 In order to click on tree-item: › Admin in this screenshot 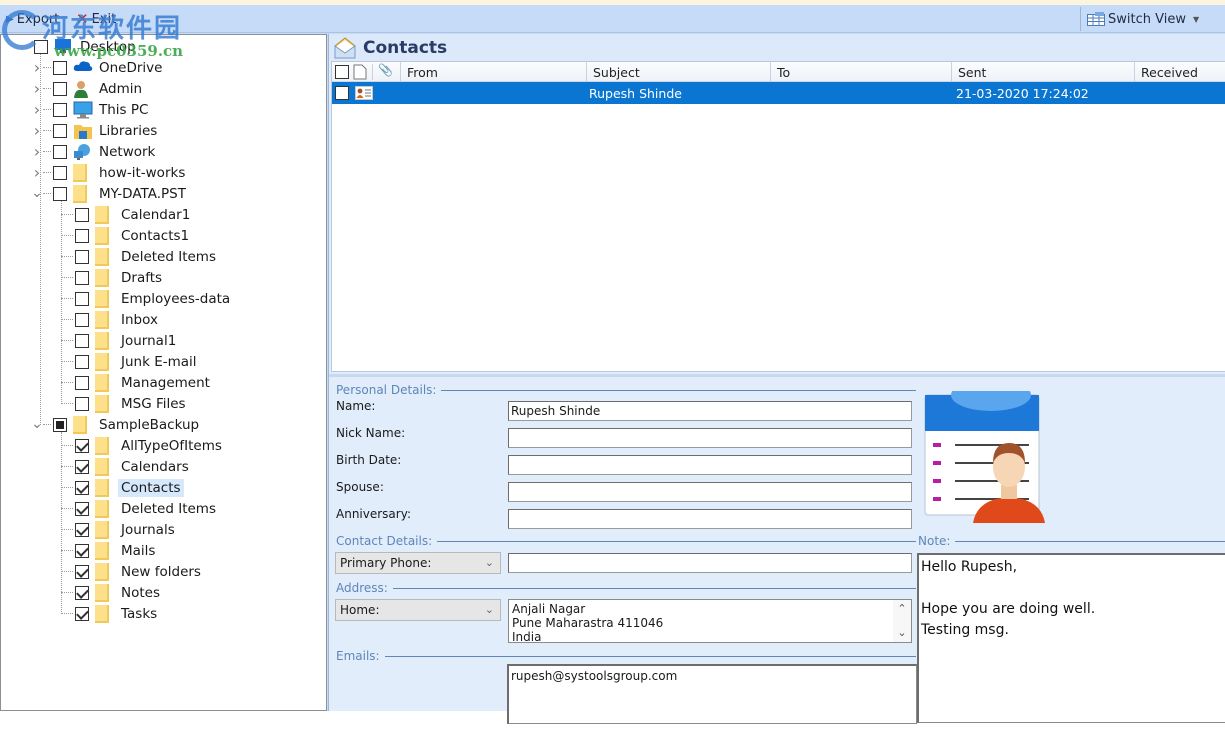, I will do `click(89, 88)`.